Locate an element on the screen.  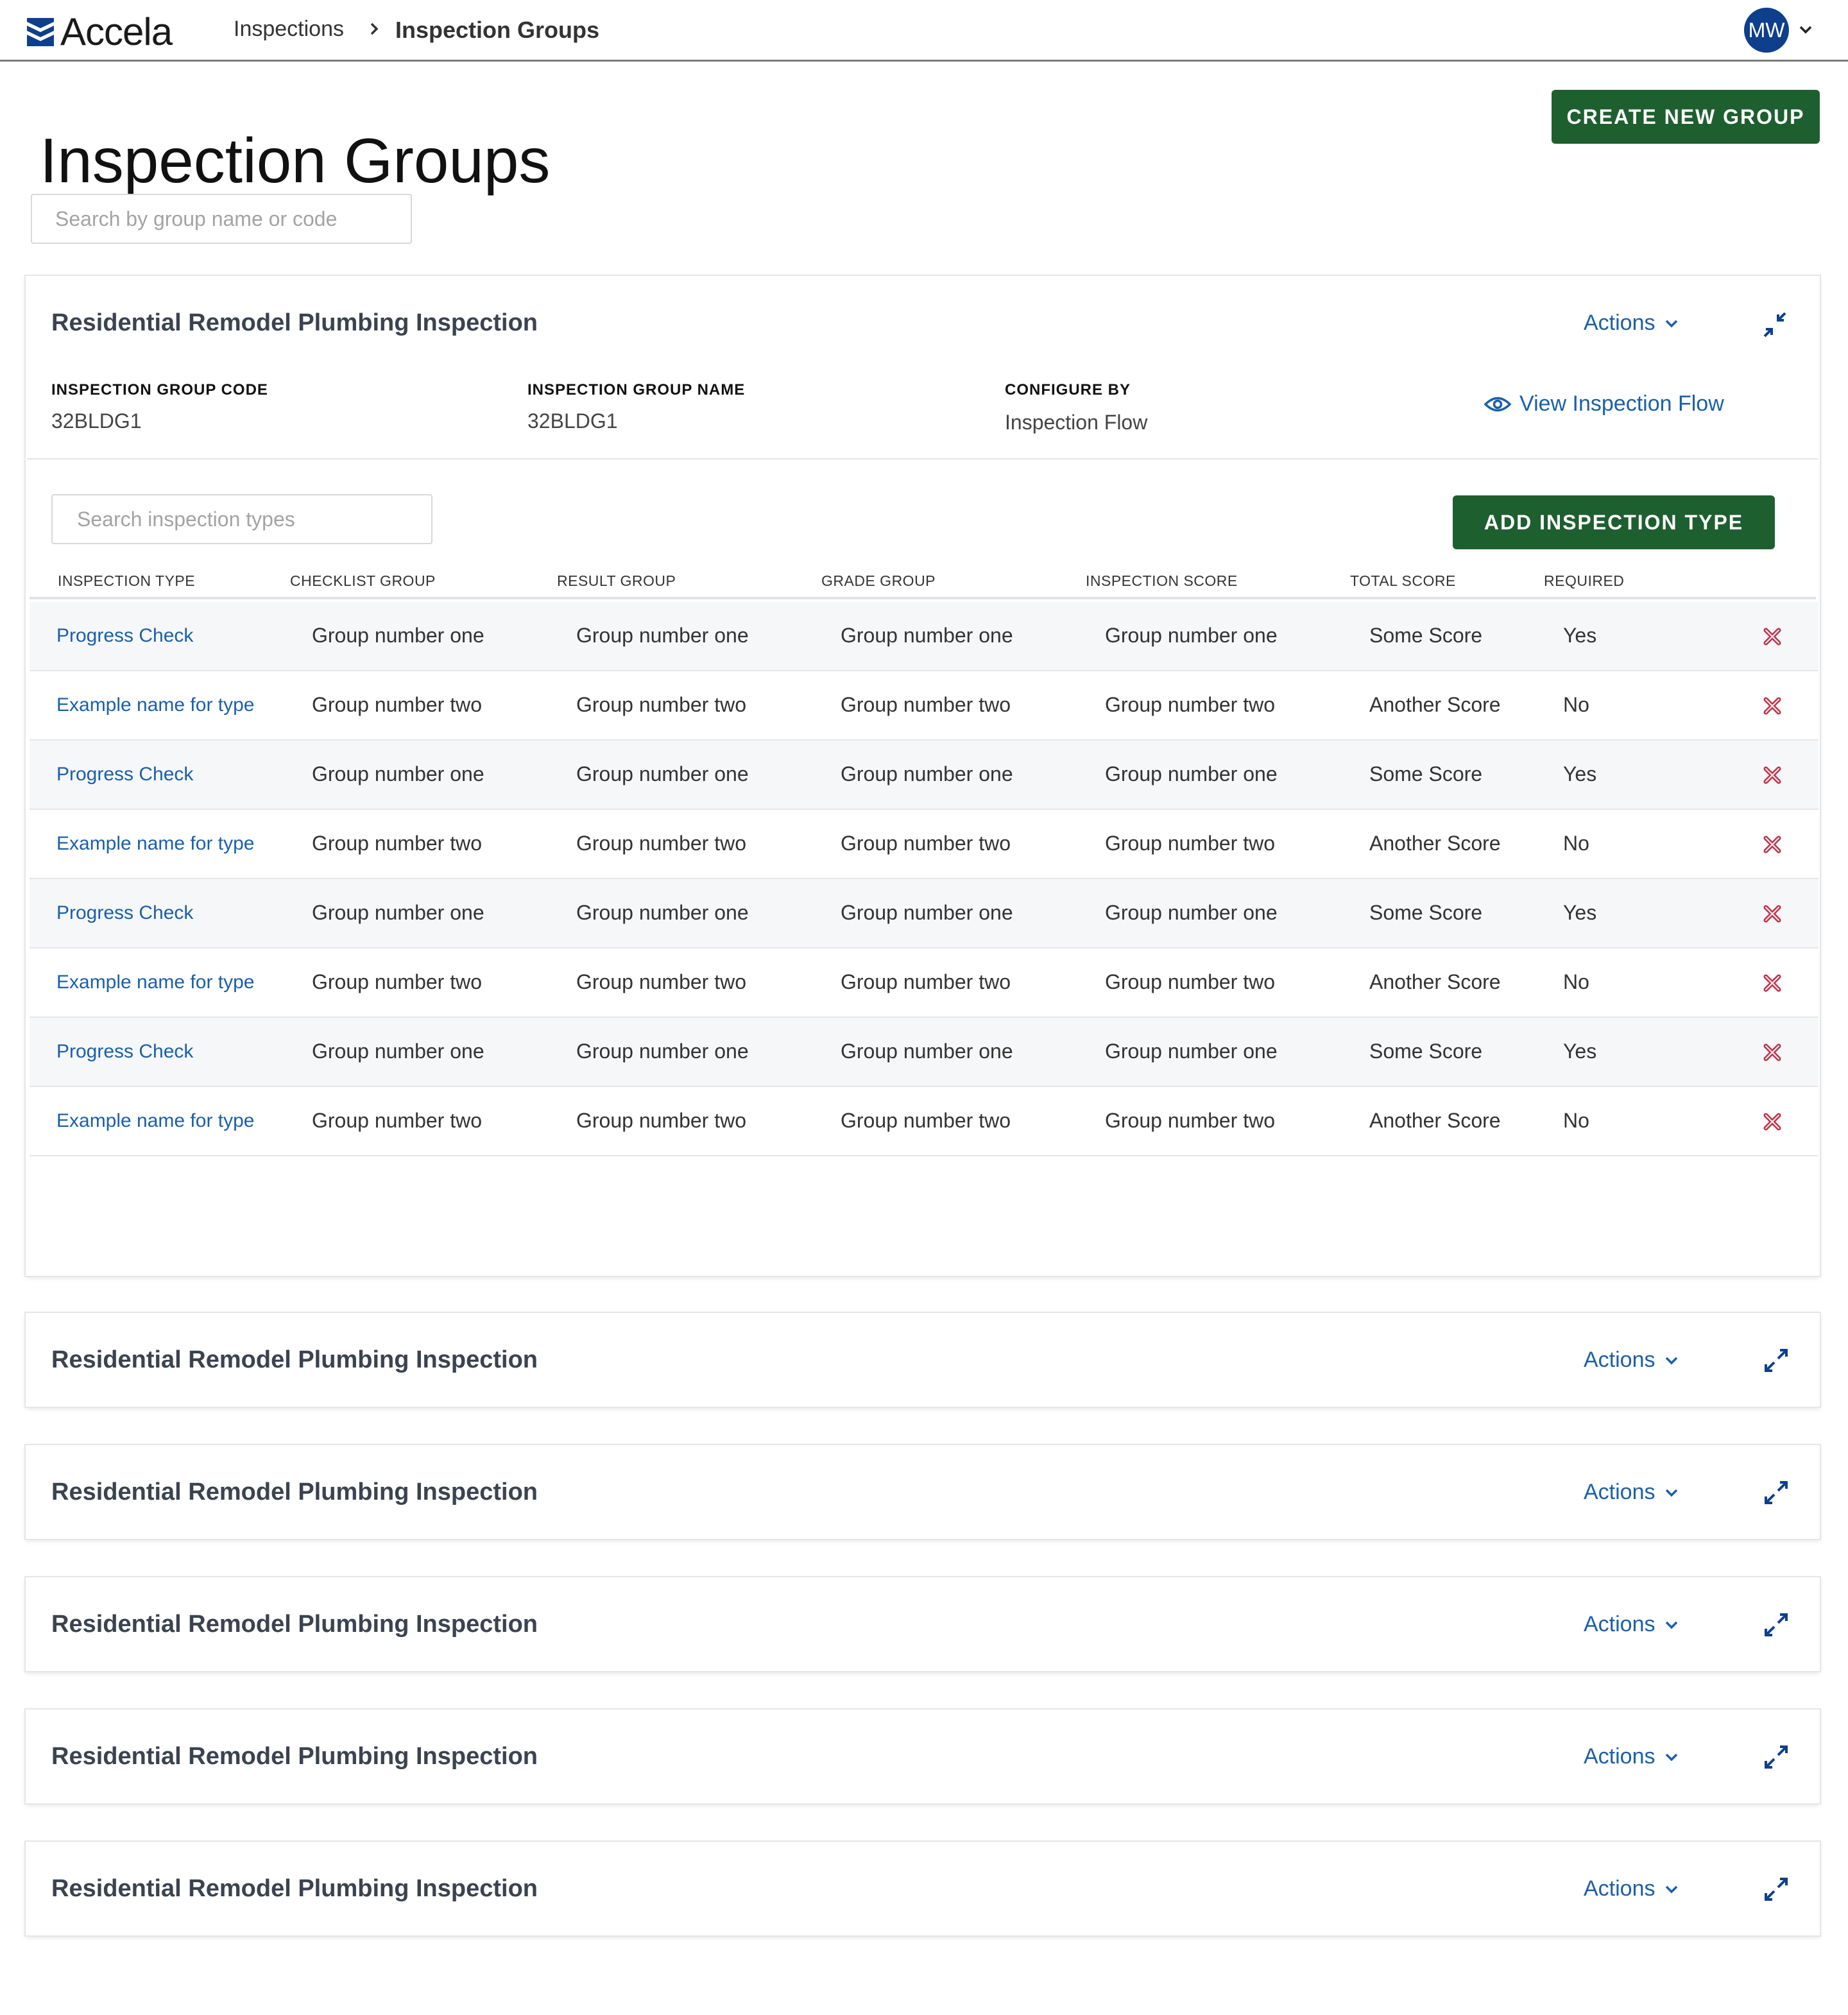
table-header-divider is located at coordinates (923, 598).